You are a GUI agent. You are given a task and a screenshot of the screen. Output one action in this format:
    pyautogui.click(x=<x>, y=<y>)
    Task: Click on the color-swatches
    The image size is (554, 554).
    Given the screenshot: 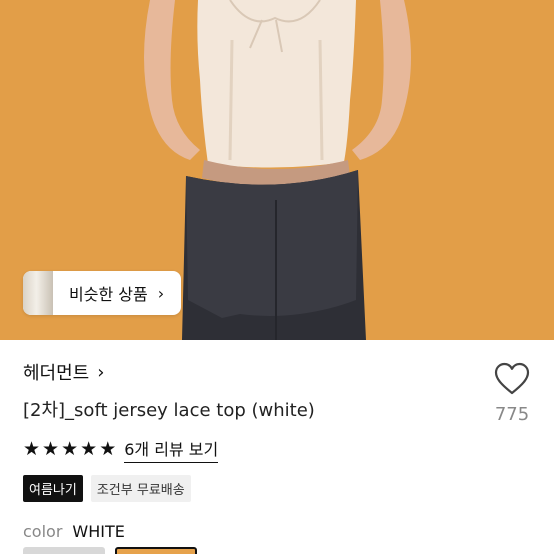 What is the action you would take?
    pyautogui.click(x=110, y=550)
    